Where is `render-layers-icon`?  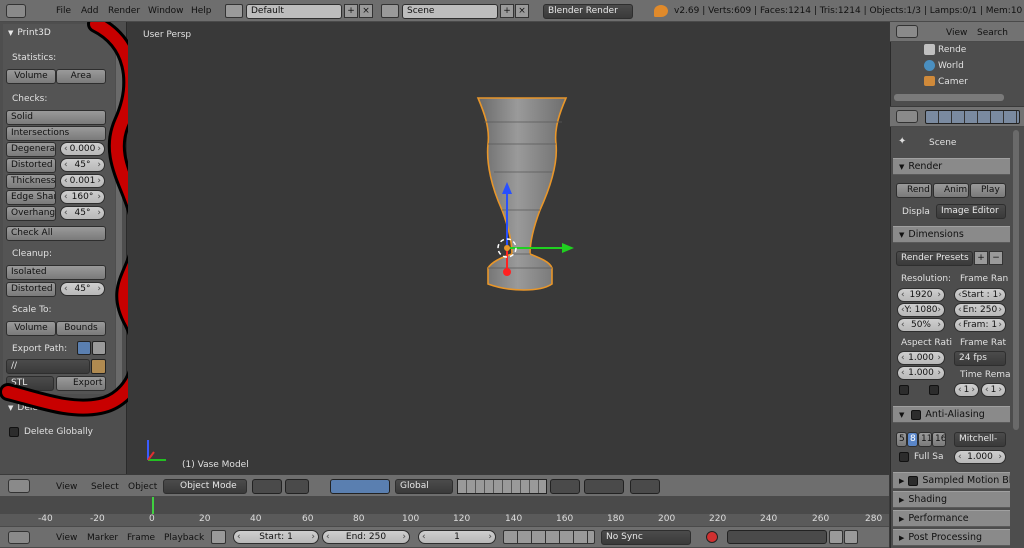 render-layers-icon is located at coordinates (929, 49).